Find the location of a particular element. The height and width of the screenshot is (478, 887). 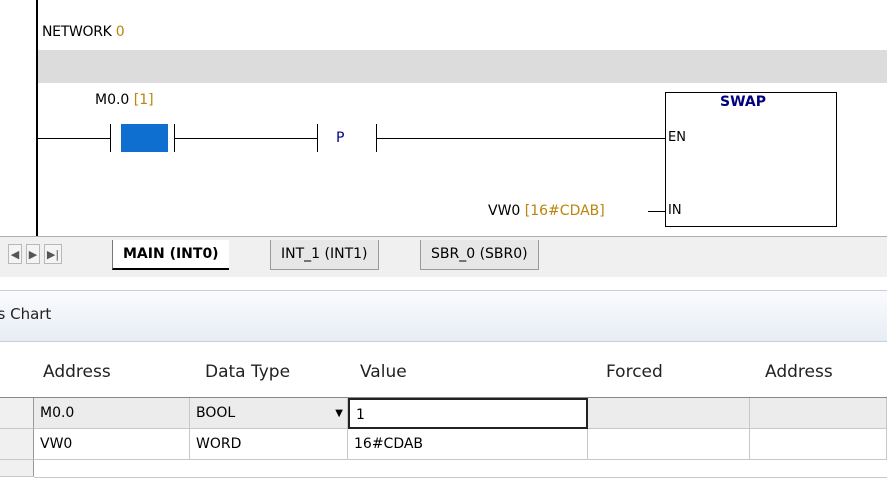

column-header-address-2: Address is located at coordinates (799, 372).